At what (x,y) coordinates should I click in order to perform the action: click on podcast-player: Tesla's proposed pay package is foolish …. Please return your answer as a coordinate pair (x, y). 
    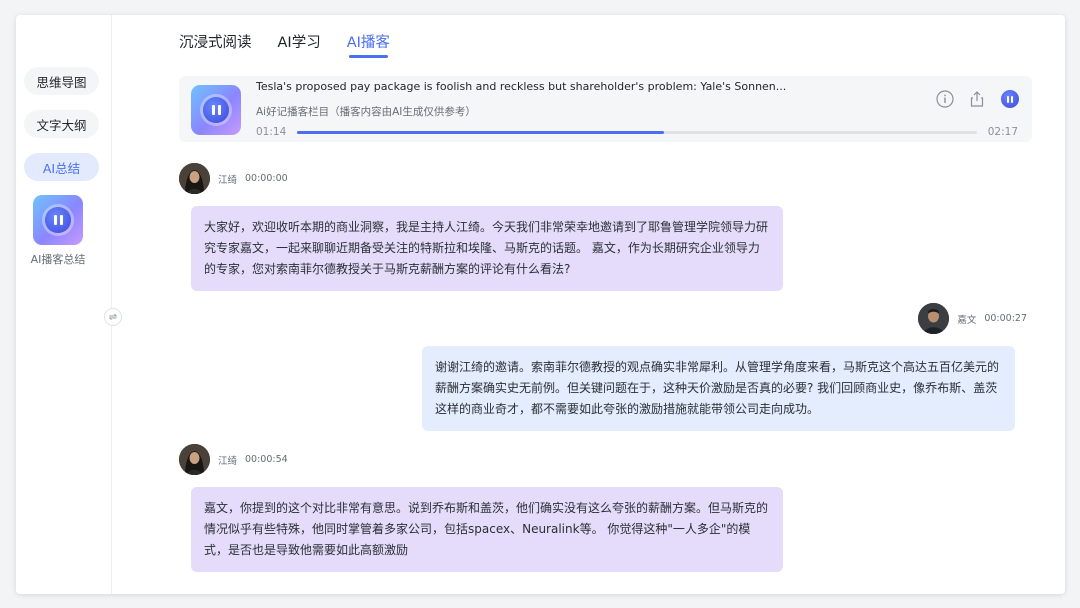
    Looking at the image, I should click on (605, 109).